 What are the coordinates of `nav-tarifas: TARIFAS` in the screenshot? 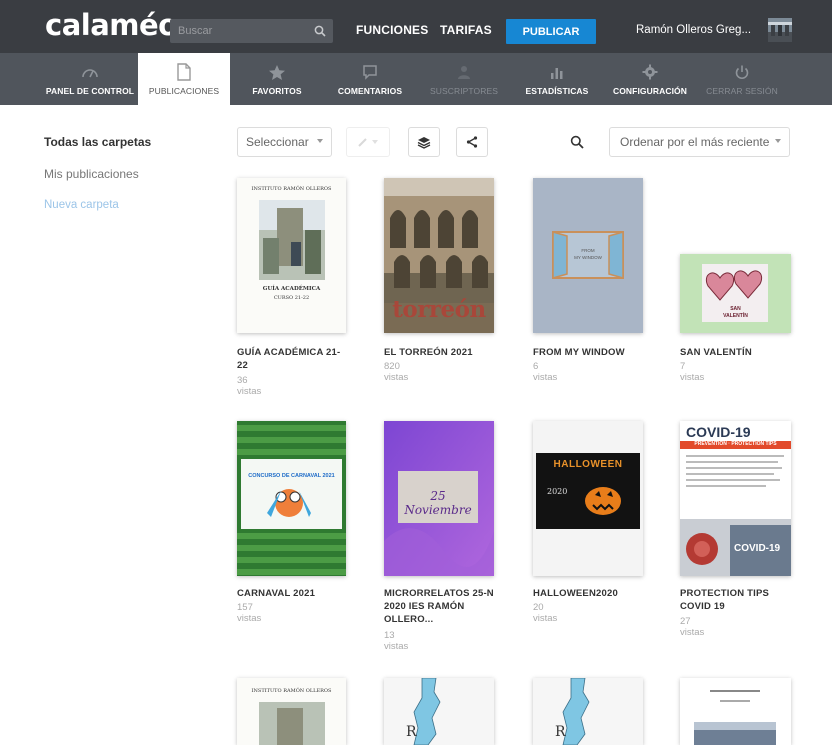 It's located at (466, 30).